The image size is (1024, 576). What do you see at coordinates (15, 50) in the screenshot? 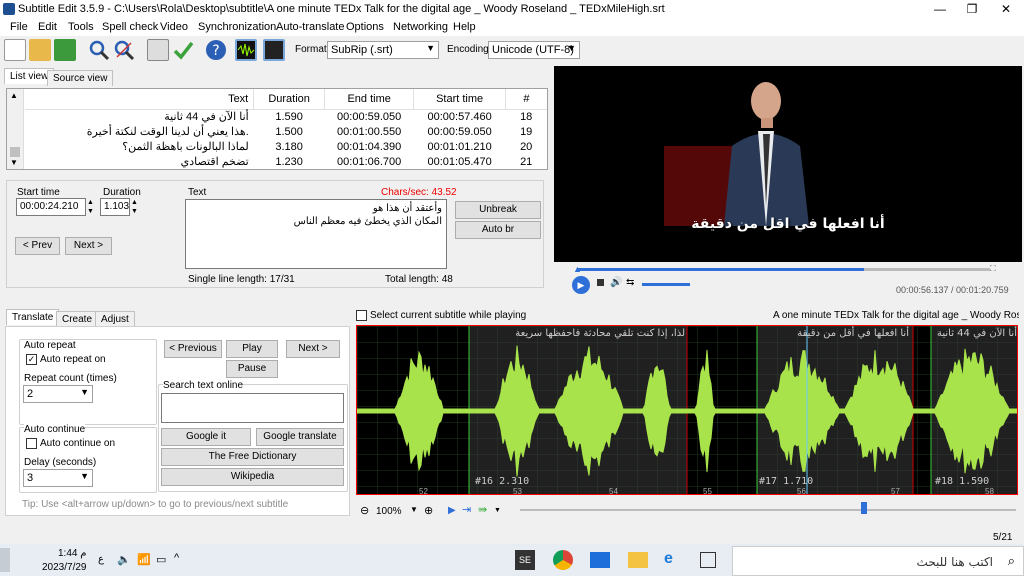
I see `new-file-icon` at bounding box center [15, 50].